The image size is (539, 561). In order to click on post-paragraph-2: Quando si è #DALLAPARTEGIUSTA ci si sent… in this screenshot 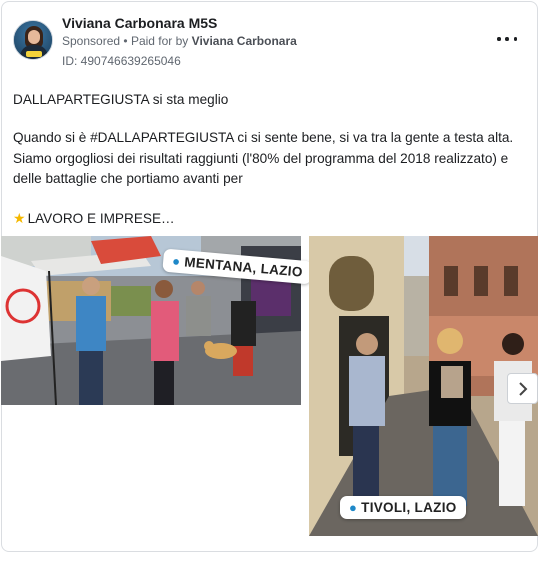, I will do `click(263, 158)`.